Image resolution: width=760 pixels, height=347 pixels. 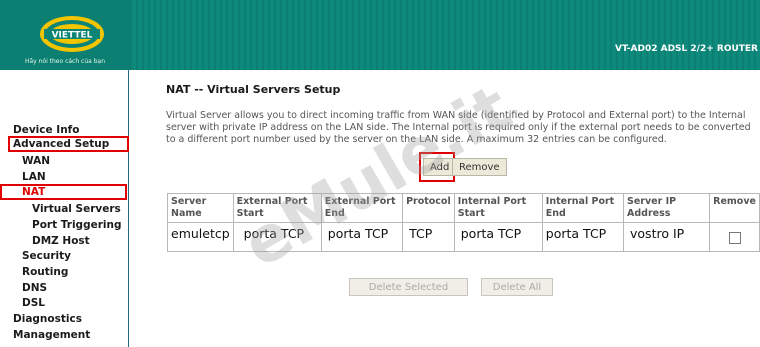 I want to click on sidebar-item-nat: NAT, so click(x=63, y=192).